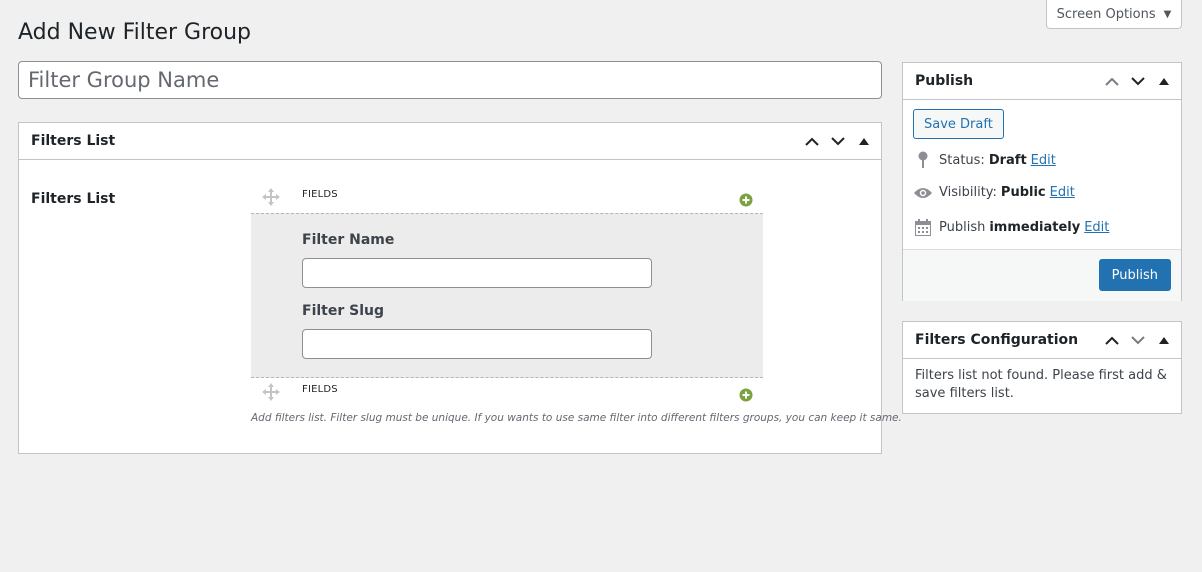 Image resolution: width=1202 pixels, height=572 pixels. Describe the element at coordinates (1062, 192) in the screenshot. I see `edit-visibility-link: Edit` at that location.